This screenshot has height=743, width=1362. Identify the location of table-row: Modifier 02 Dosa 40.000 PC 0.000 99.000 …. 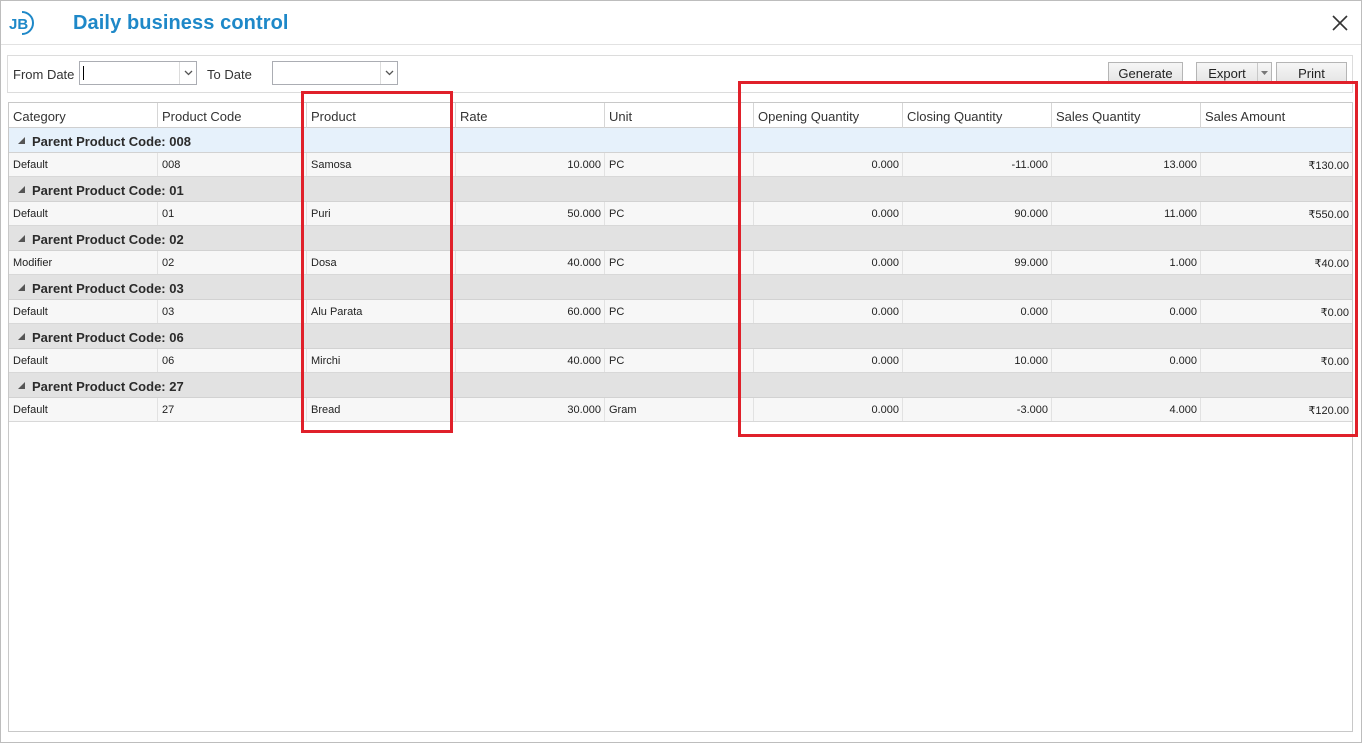
(680, 263).